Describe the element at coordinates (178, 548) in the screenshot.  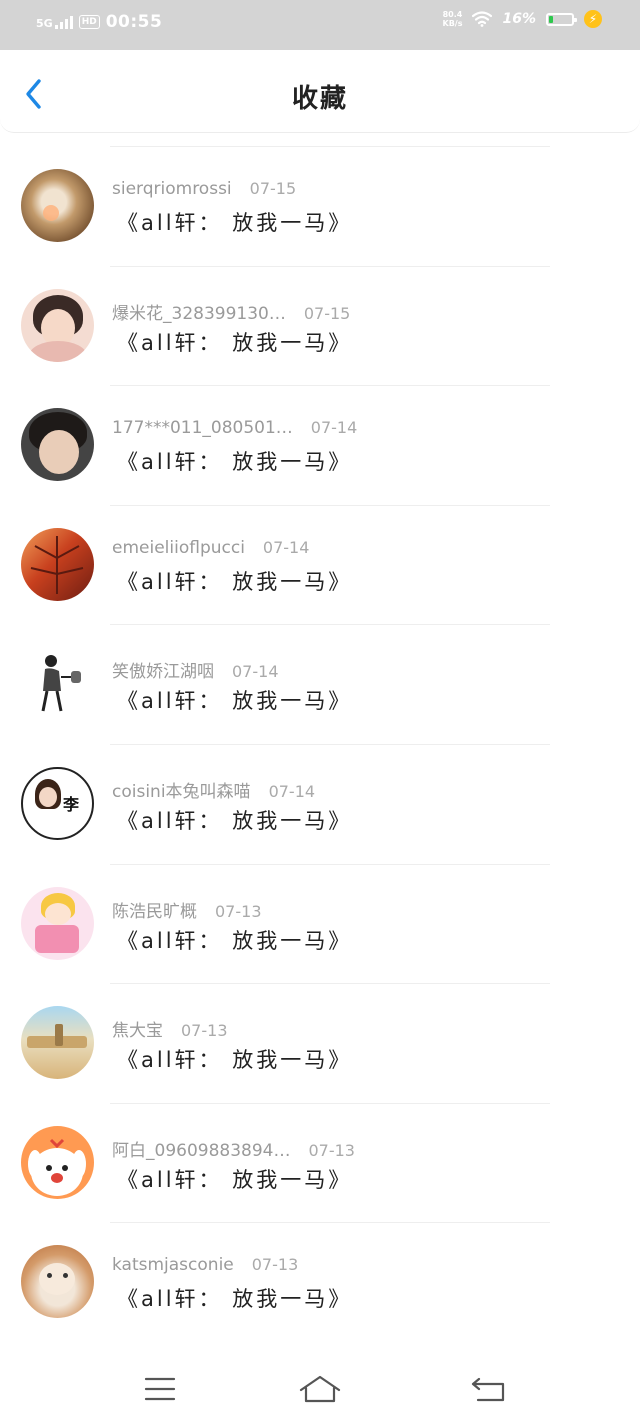
I see `username: emeieliioflpucci` at that location.